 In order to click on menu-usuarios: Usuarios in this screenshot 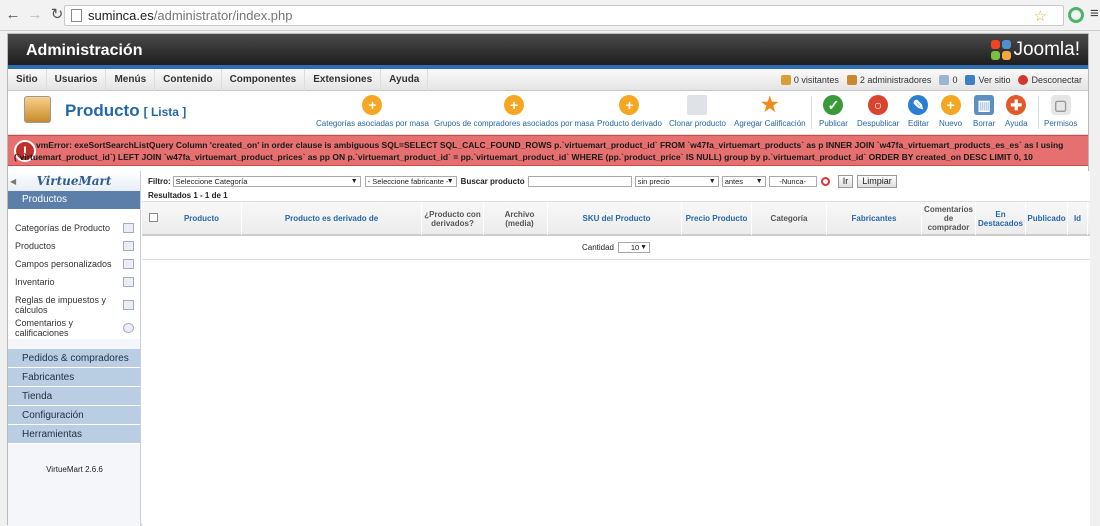, I will do `click(77, 79)`.